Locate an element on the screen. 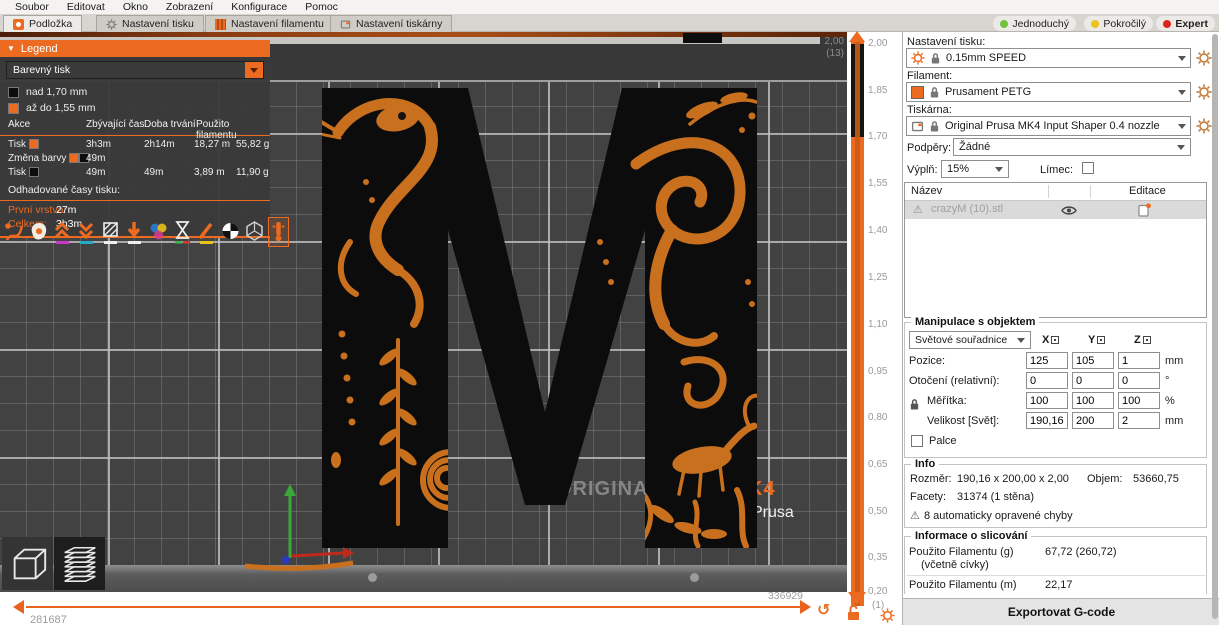  legend-colors-icon is located at coordinates (230, 232).